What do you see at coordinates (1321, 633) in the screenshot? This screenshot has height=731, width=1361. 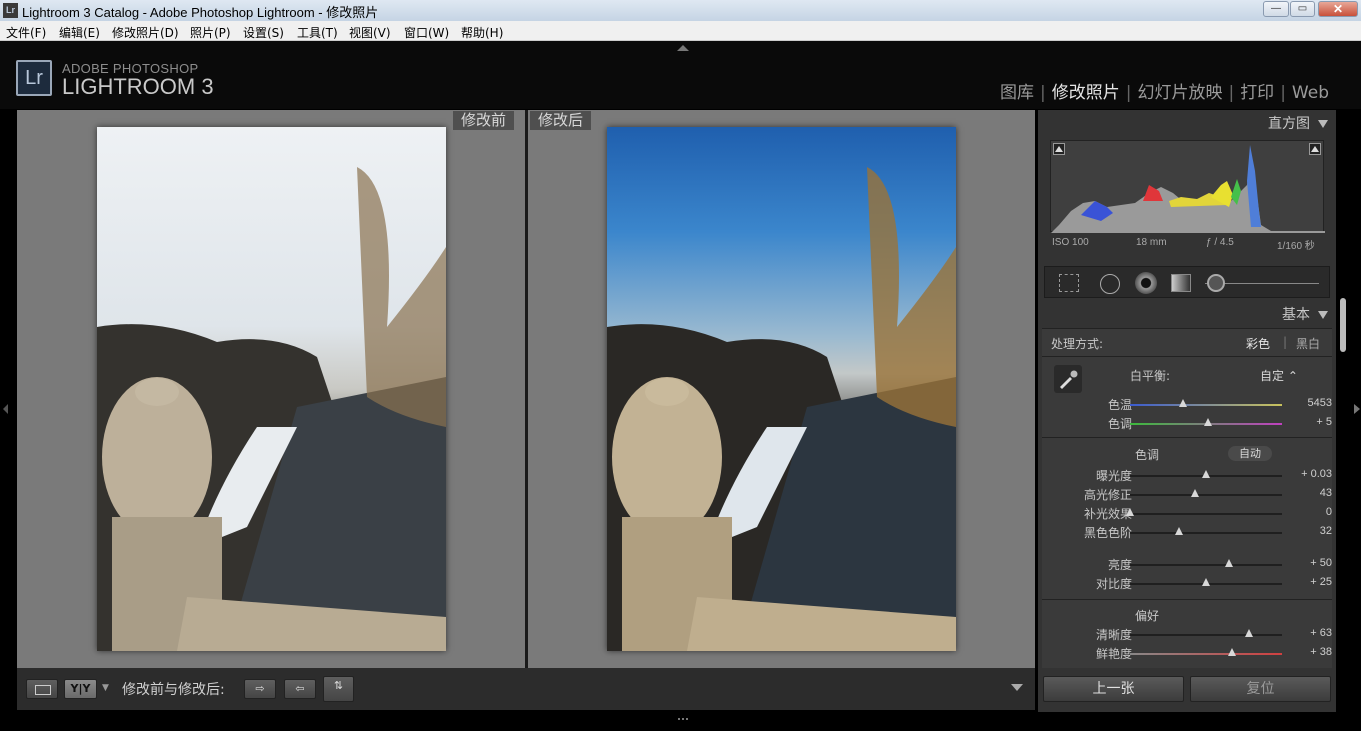 I see `clarity-value: + 63` at bounding box center [1321, 633].